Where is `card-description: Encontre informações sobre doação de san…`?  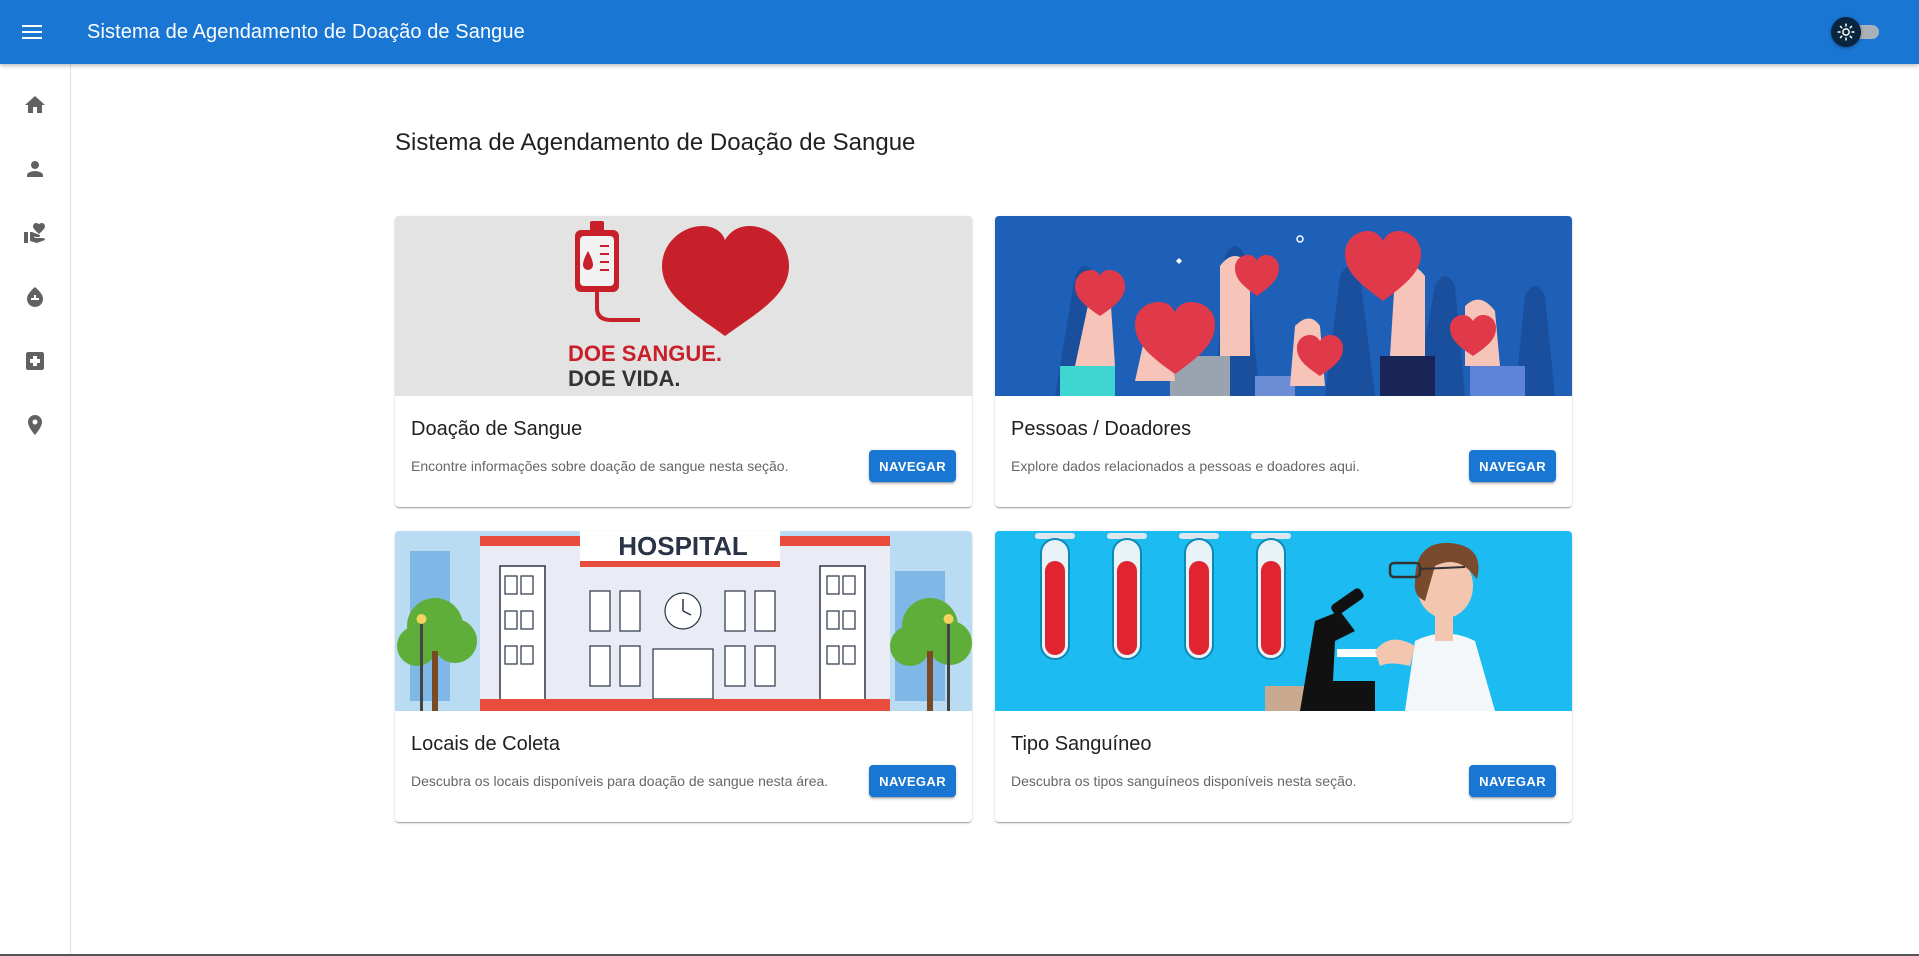 card-description: Encontre informações sobre doação de san… is located at coordinates (600, 466).